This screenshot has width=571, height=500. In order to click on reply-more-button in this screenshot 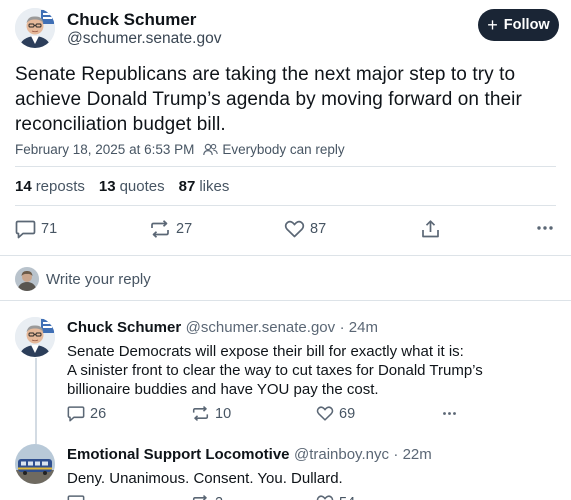, I will do `click(449, 413)`.